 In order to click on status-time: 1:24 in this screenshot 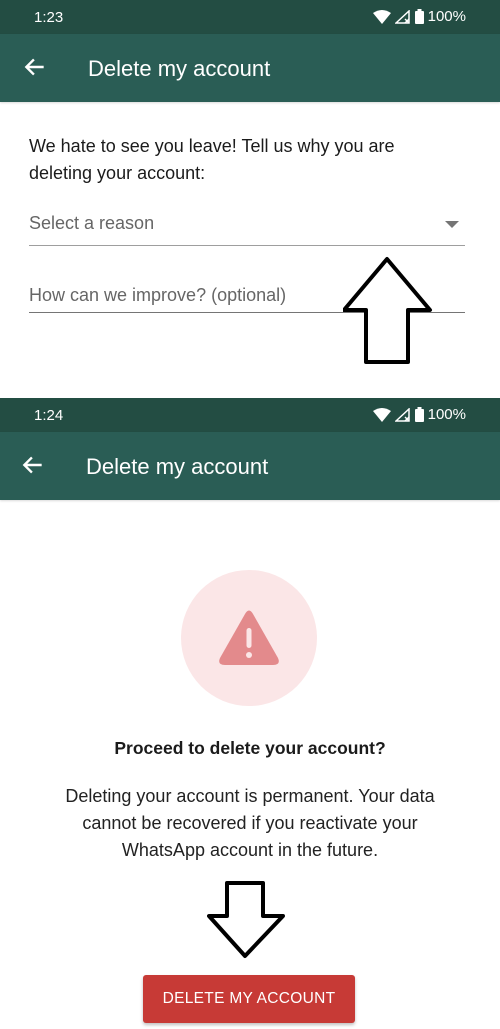, I will do `click(49, 415)`.